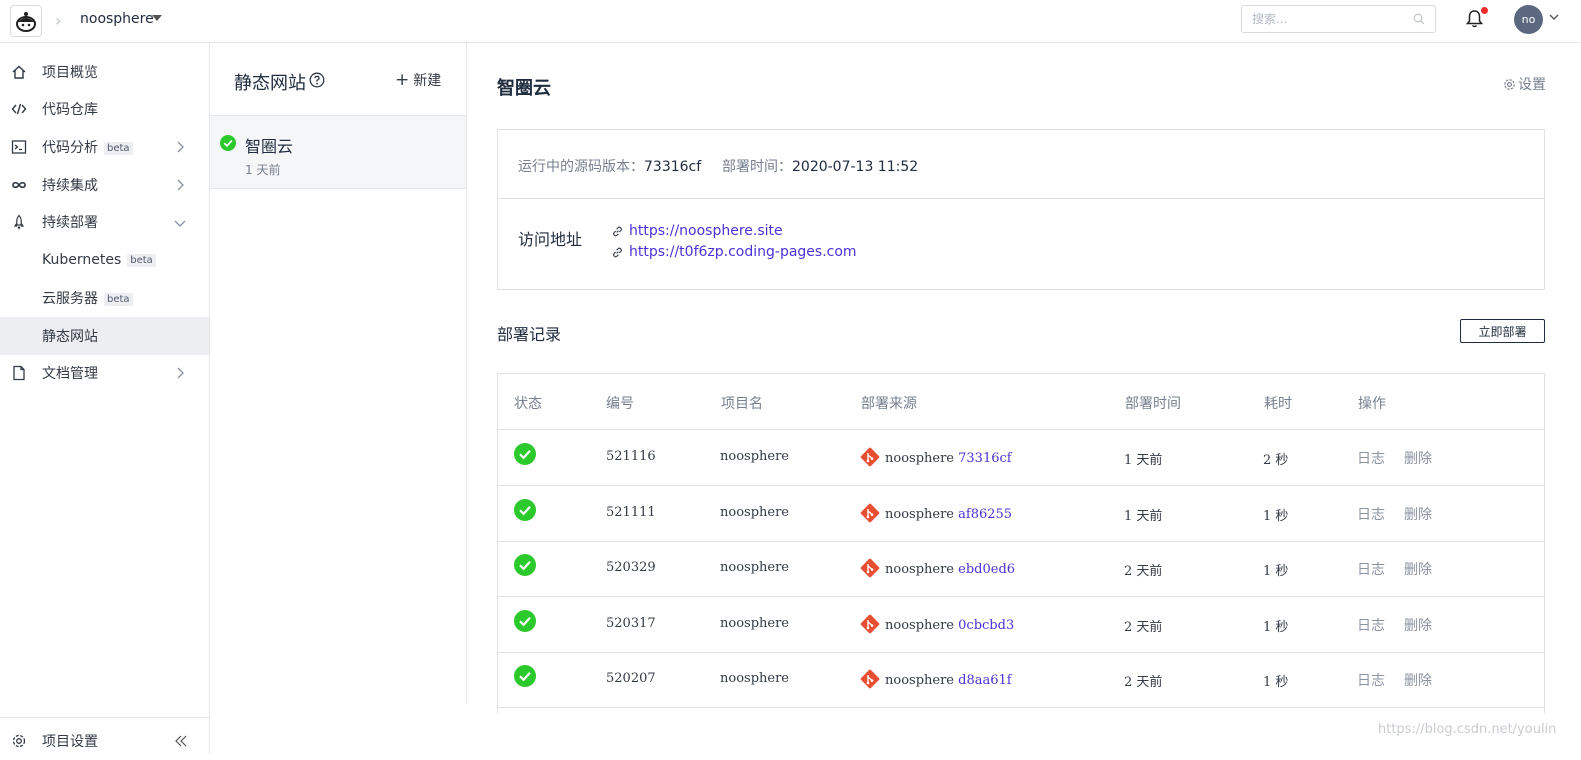  I want to click on avatar: no, so click(1528, 19).